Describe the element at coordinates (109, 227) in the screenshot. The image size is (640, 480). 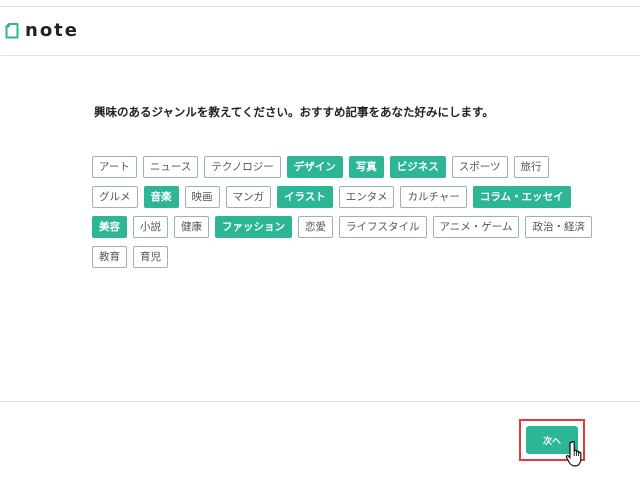
I see `genre-tag-beauty: 美容` at that location.